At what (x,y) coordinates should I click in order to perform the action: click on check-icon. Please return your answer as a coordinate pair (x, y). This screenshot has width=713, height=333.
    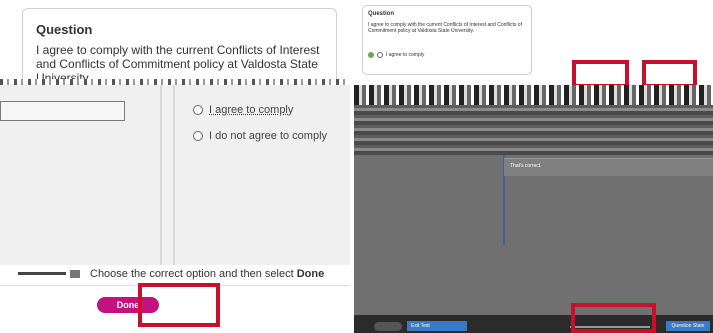
    Looking at the image, I should click on (371, 55).